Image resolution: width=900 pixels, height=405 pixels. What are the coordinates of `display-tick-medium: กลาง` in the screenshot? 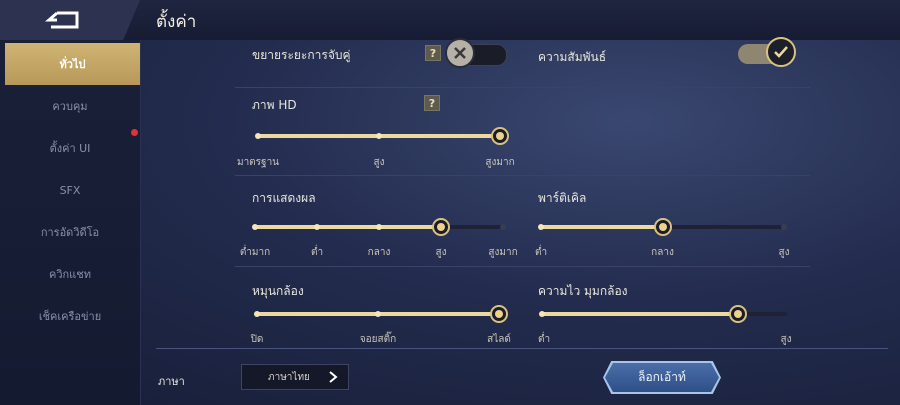 It's located at (379, 252).